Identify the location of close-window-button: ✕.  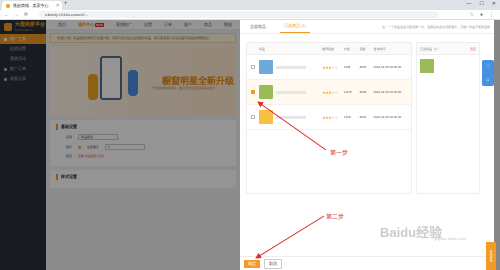
(494, 4).